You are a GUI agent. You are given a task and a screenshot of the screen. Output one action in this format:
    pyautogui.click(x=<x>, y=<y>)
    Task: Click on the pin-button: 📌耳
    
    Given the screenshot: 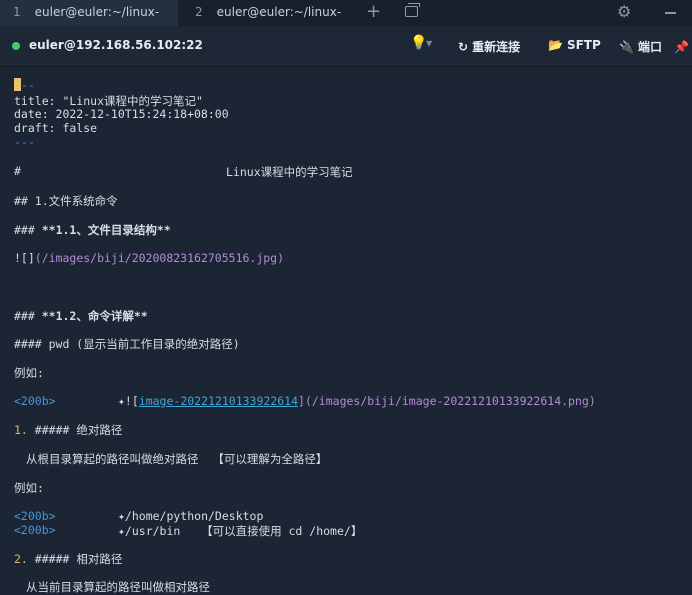 What is the action you would take?
    pyautogui.click(x=683, y=46)
    